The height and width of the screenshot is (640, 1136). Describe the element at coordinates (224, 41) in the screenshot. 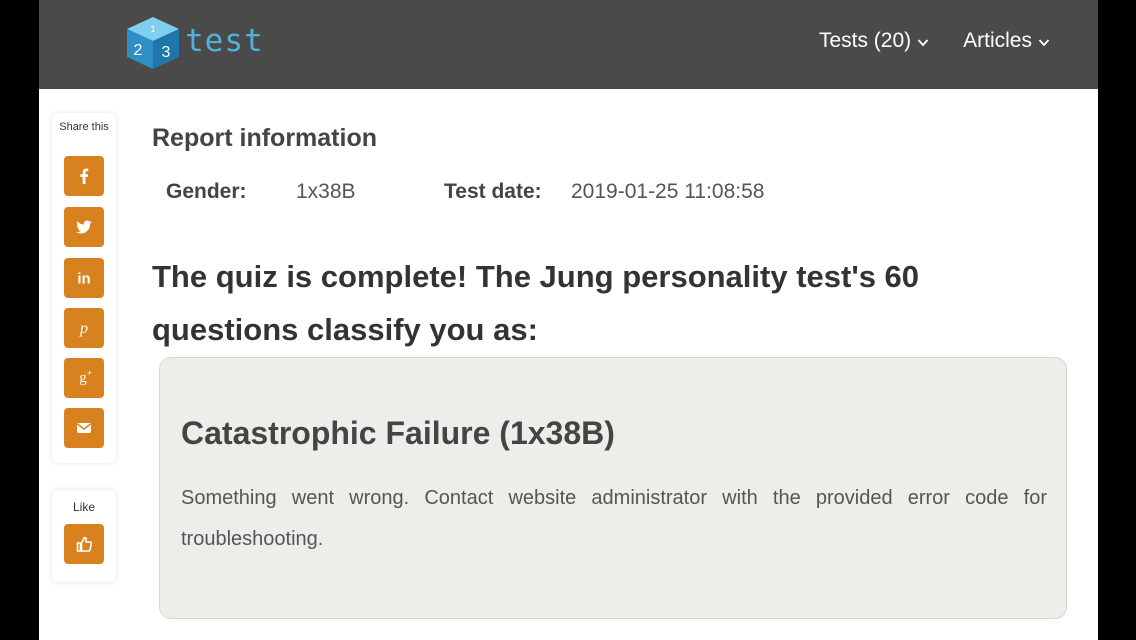

I see `logo-text: test` at that location.